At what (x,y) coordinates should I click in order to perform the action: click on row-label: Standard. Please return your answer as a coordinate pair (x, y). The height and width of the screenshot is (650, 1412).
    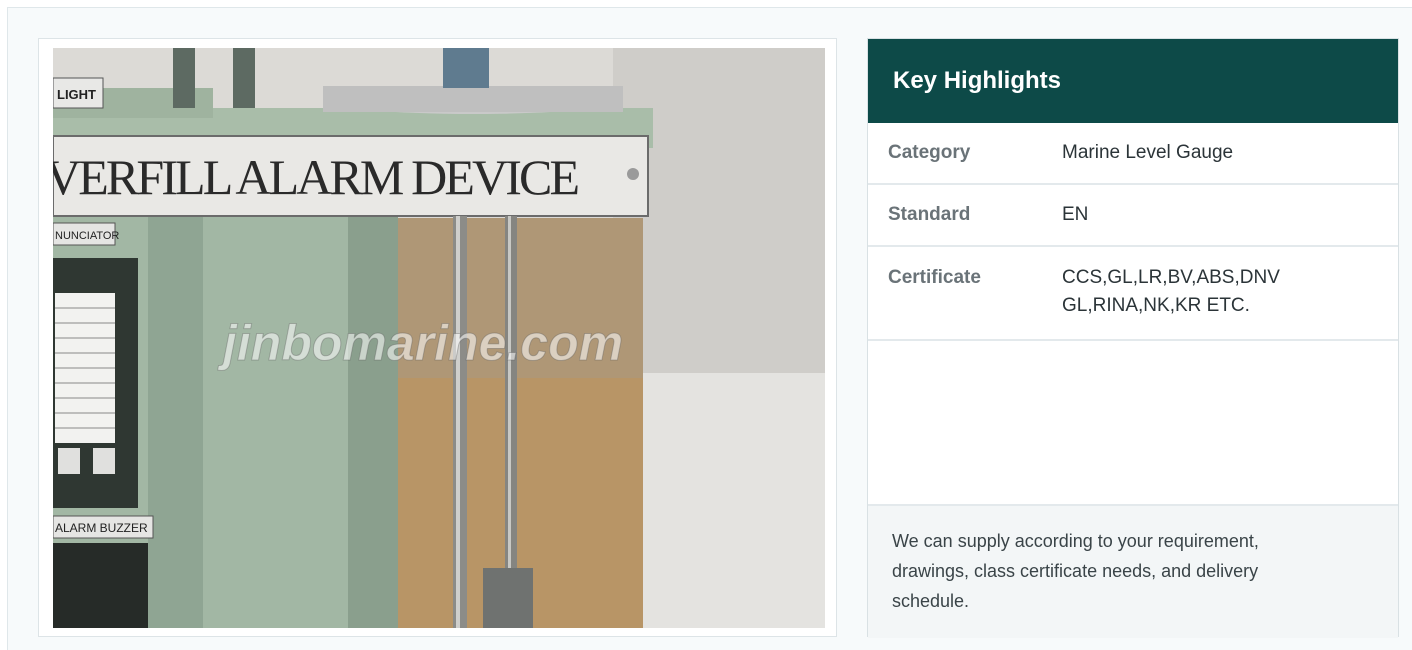
    Looking at the image, I should click on (929, 214).